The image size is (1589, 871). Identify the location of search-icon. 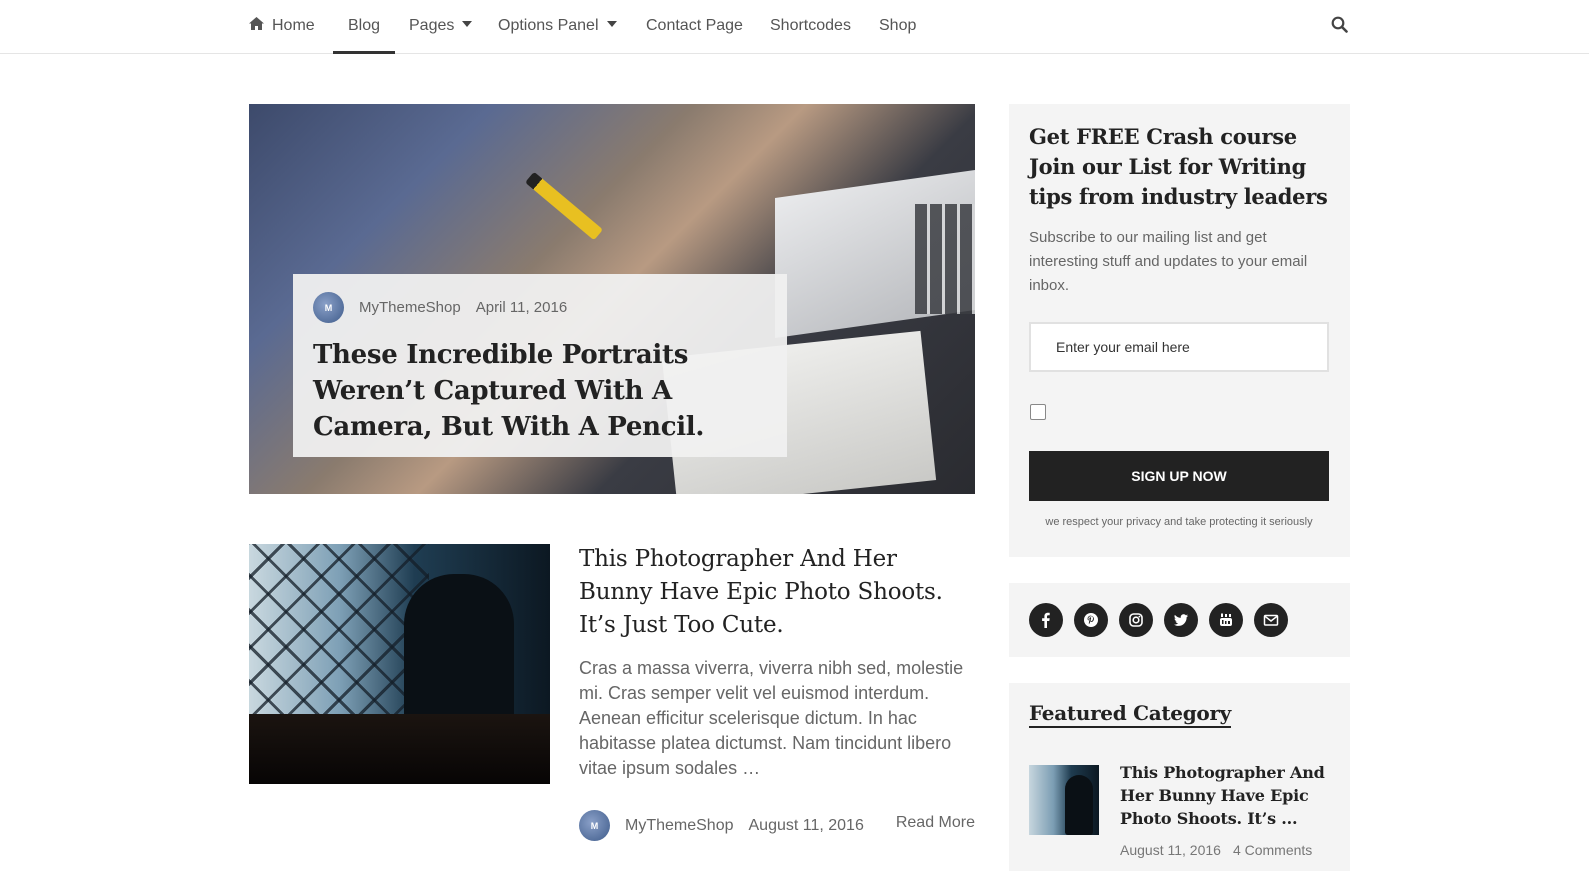
(1339, 24).